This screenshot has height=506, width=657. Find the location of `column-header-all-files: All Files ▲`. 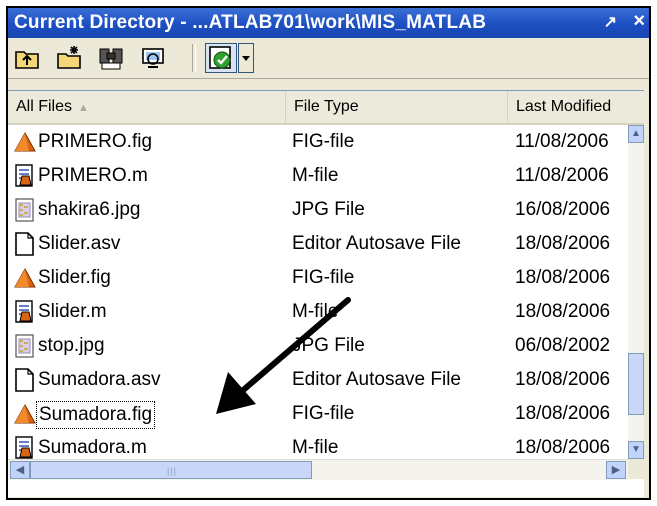

column-header-all-files: All Files ▲ is located at coordinates (147, 107).